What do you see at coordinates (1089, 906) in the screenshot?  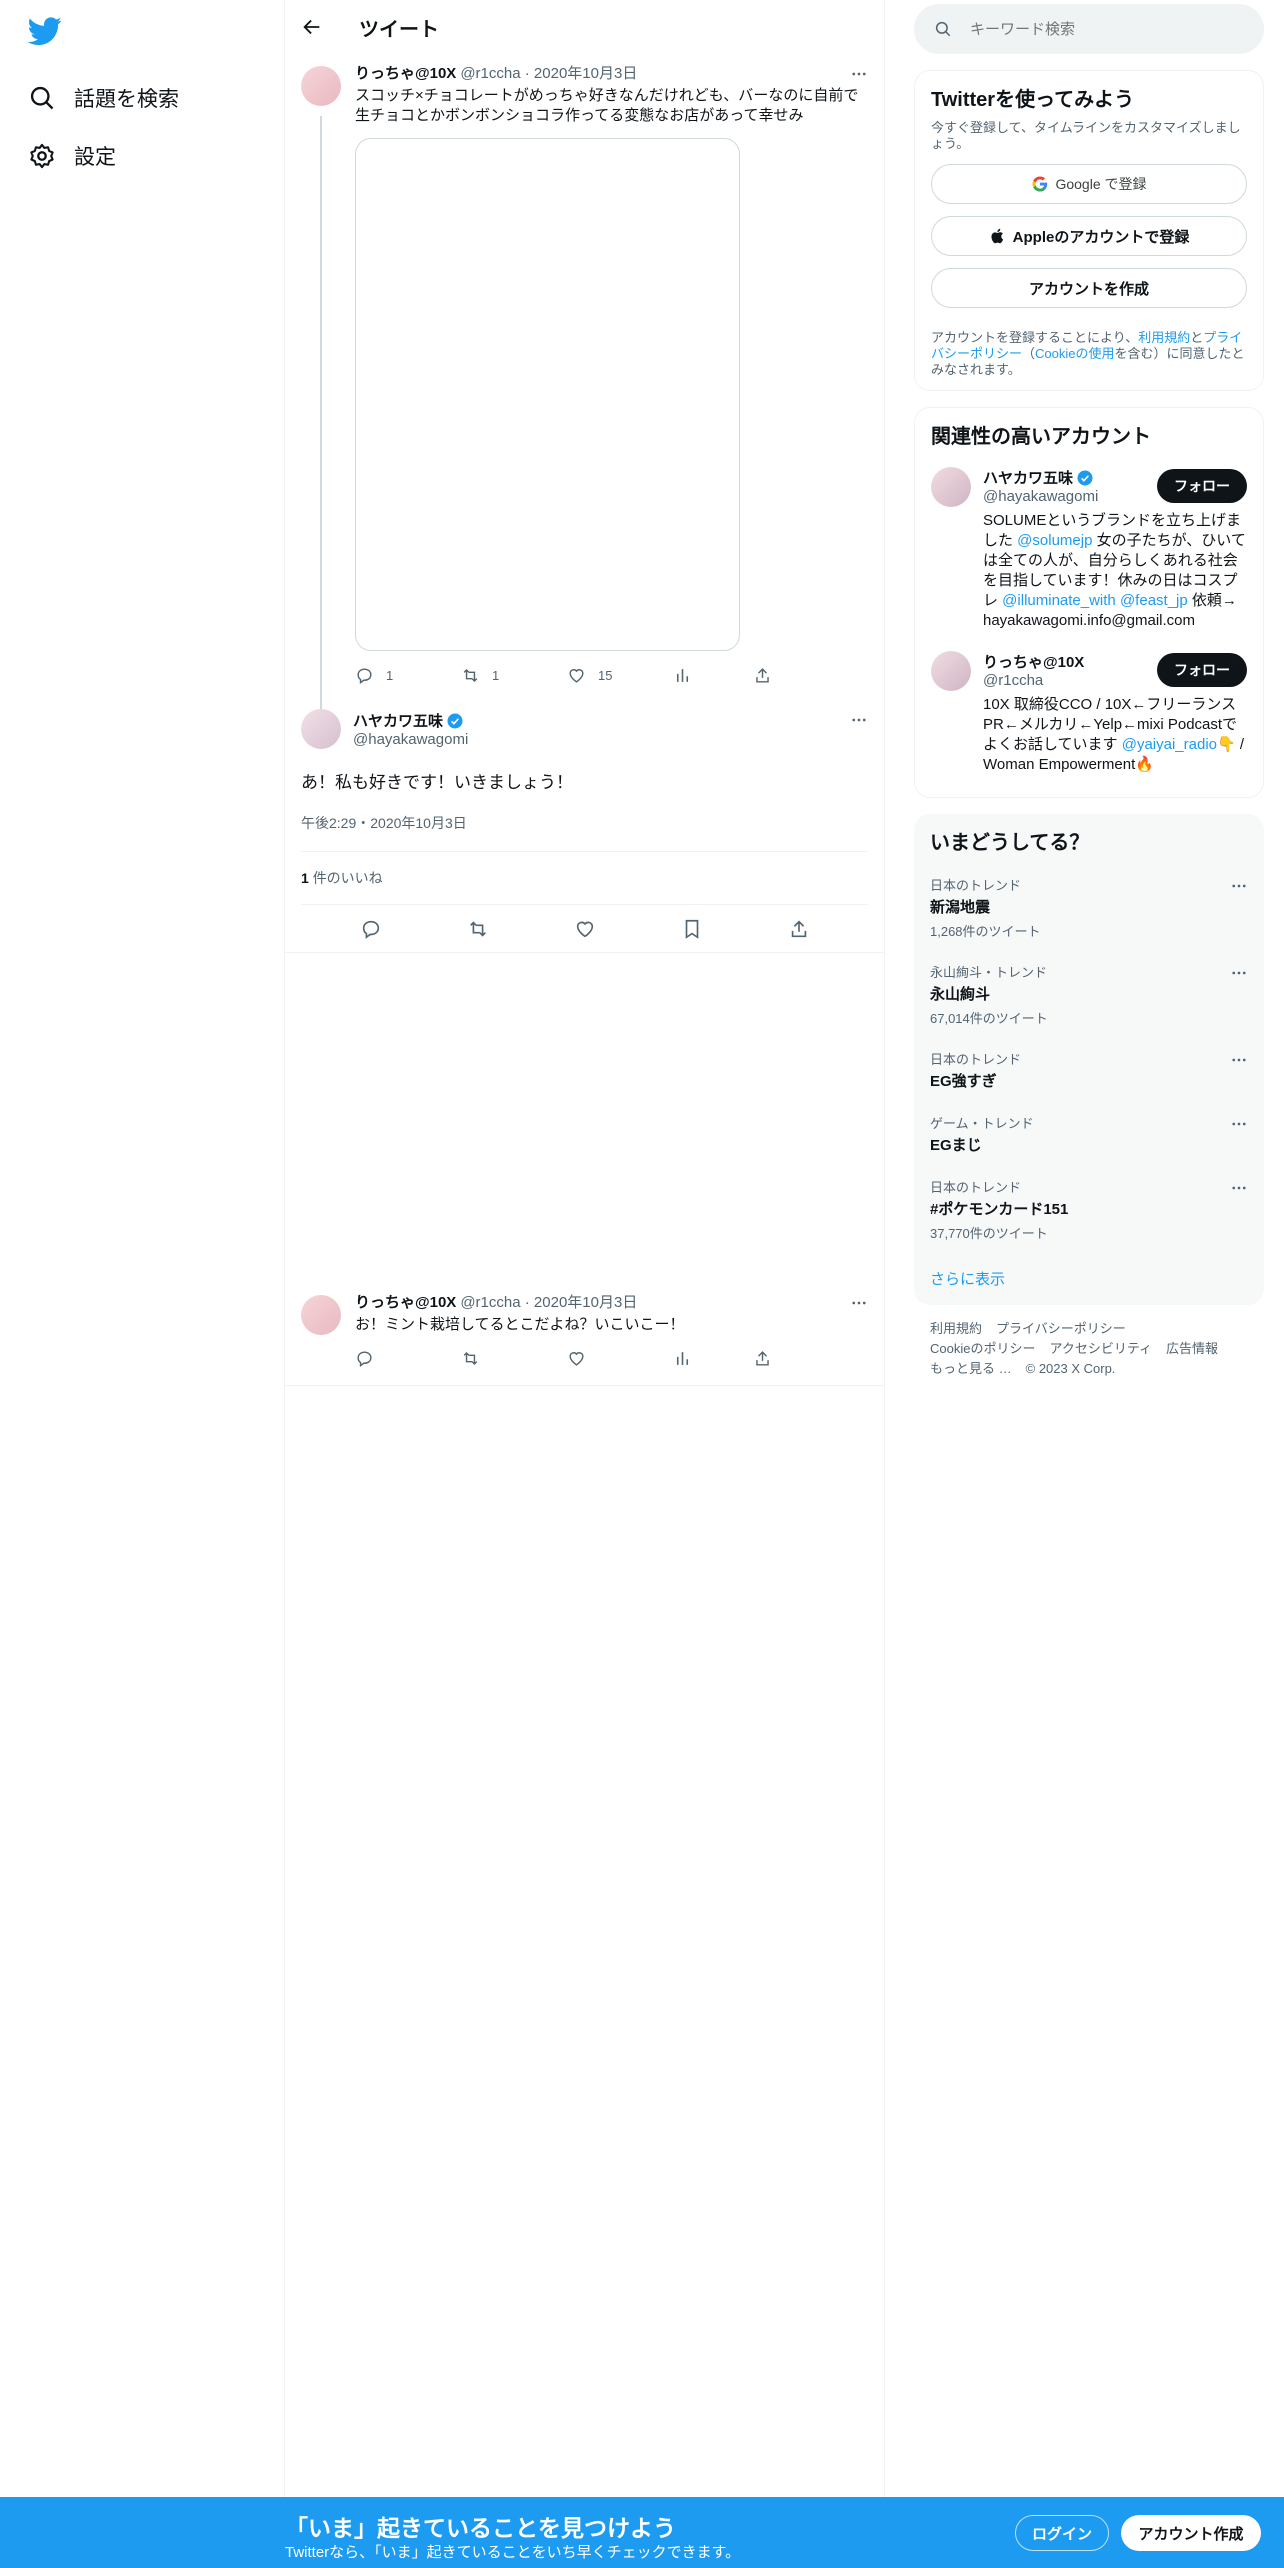 I see `trend-item: 日本のトレンド 新潟地震 1,268件のツイート` at bounding box center [1089, 906].